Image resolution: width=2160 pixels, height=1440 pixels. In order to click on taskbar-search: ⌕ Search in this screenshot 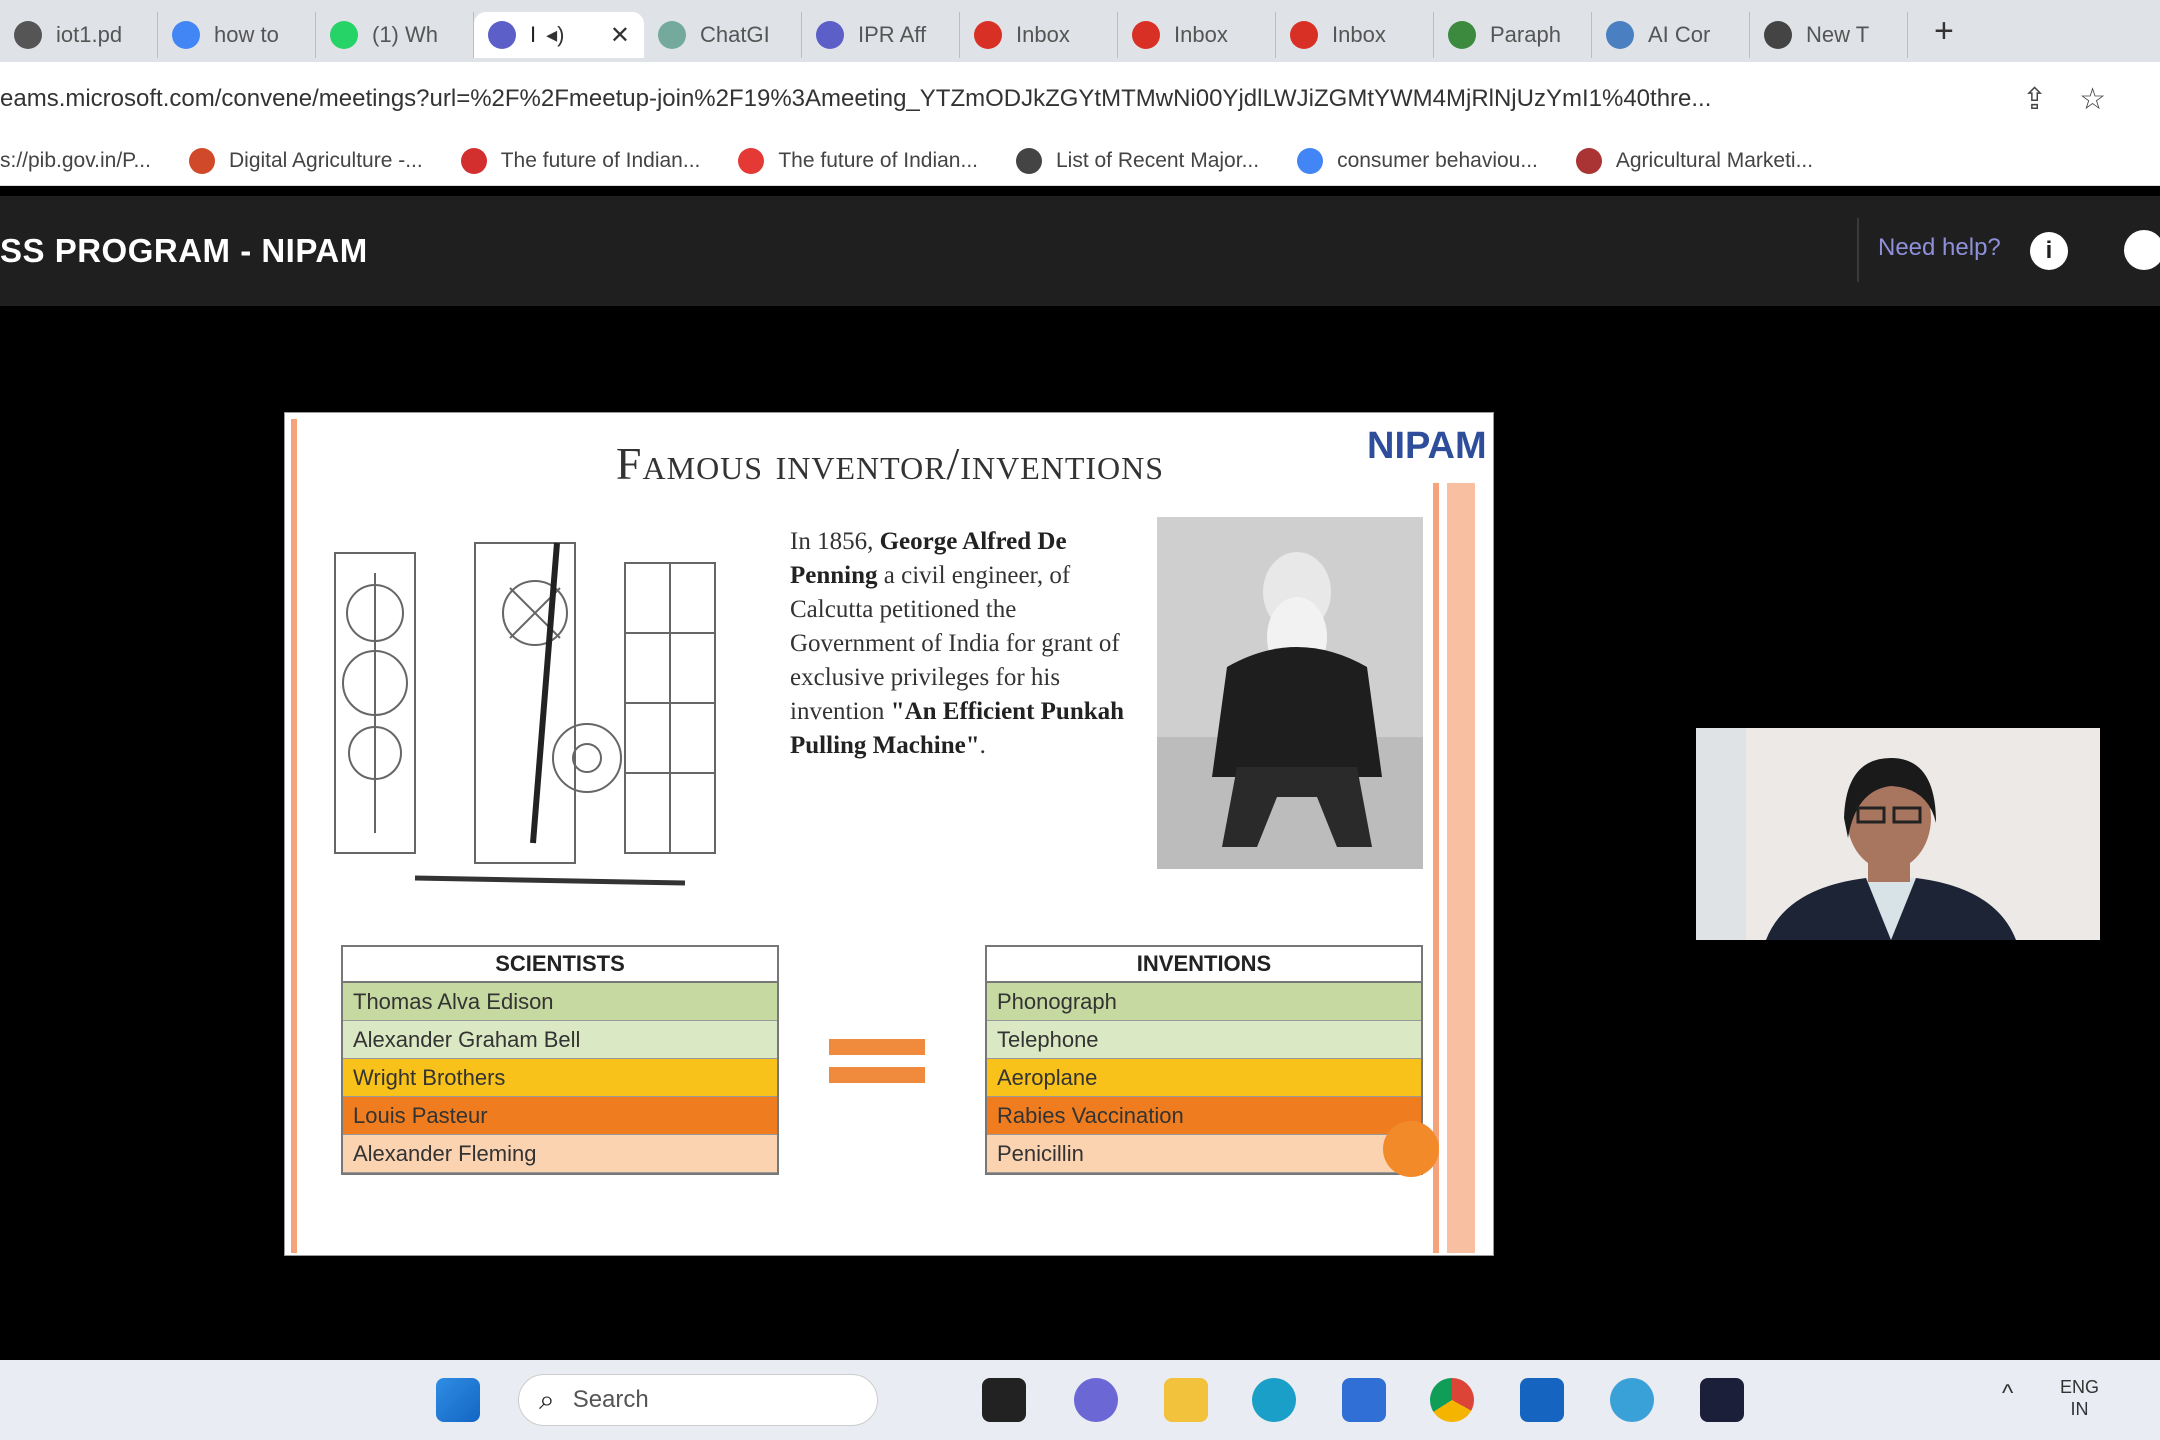, I will do `click(698, 1400)`.